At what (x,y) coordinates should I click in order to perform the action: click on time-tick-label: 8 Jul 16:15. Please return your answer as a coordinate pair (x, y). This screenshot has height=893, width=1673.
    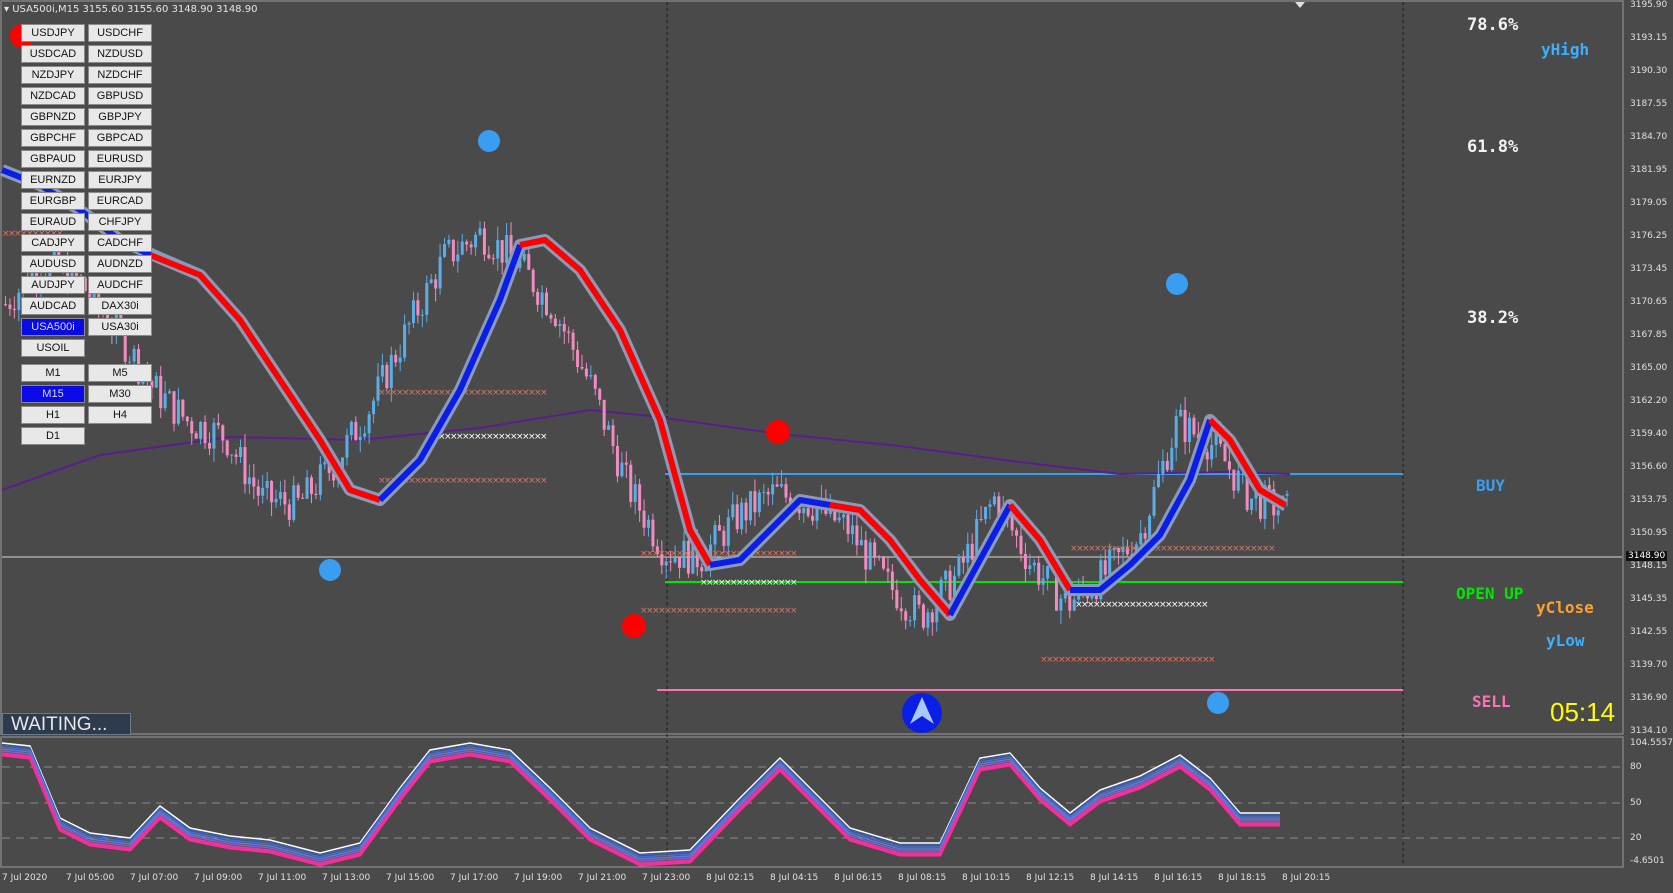
    Looking at the image, I should click on (1178, 878).